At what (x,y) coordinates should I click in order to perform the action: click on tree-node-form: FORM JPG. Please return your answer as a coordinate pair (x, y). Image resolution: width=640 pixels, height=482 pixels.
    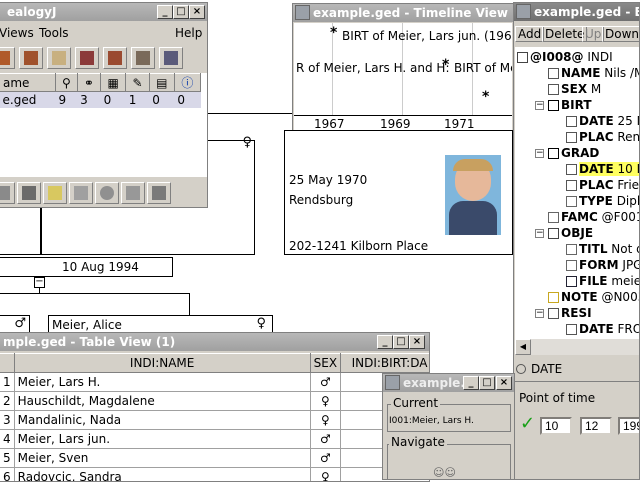
    Looking at the image, I should click on (596, 265).